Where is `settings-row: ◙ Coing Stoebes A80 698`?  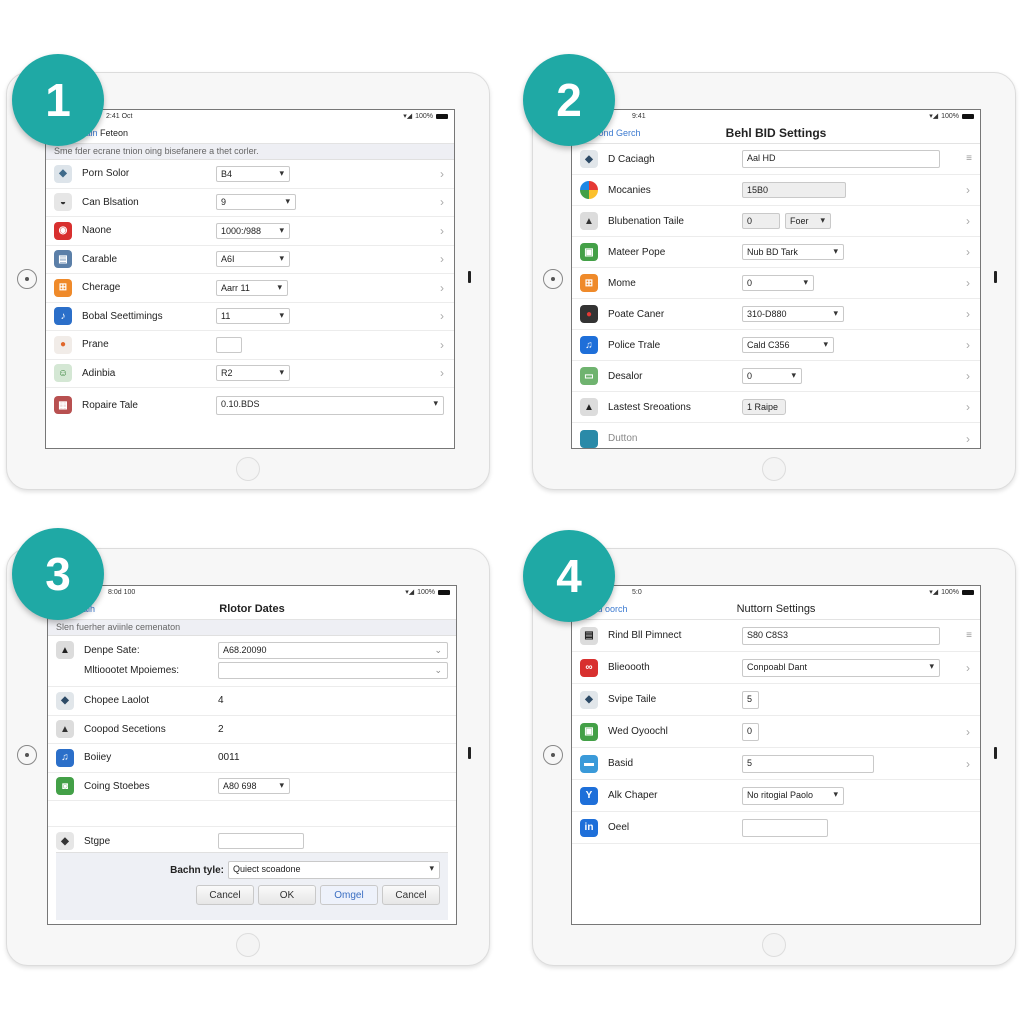
settings-row: ◙ Coing Stoebes A80 698 is located at coordinates (252, 787).